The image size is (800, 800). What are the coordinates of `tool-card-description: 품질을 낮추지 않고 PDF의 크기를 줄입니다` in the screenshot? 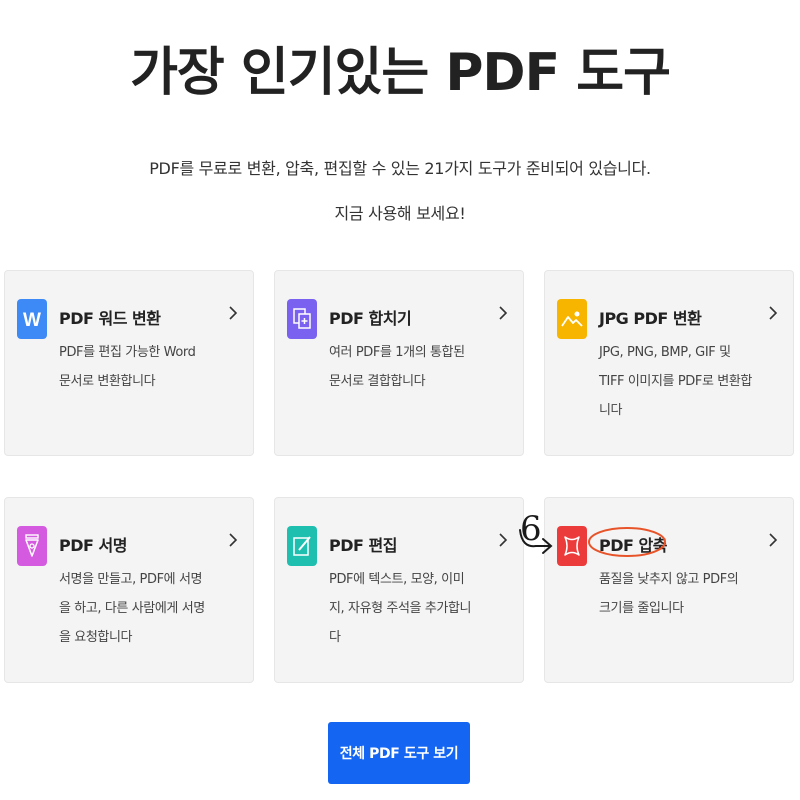 It's located at (669, 594).